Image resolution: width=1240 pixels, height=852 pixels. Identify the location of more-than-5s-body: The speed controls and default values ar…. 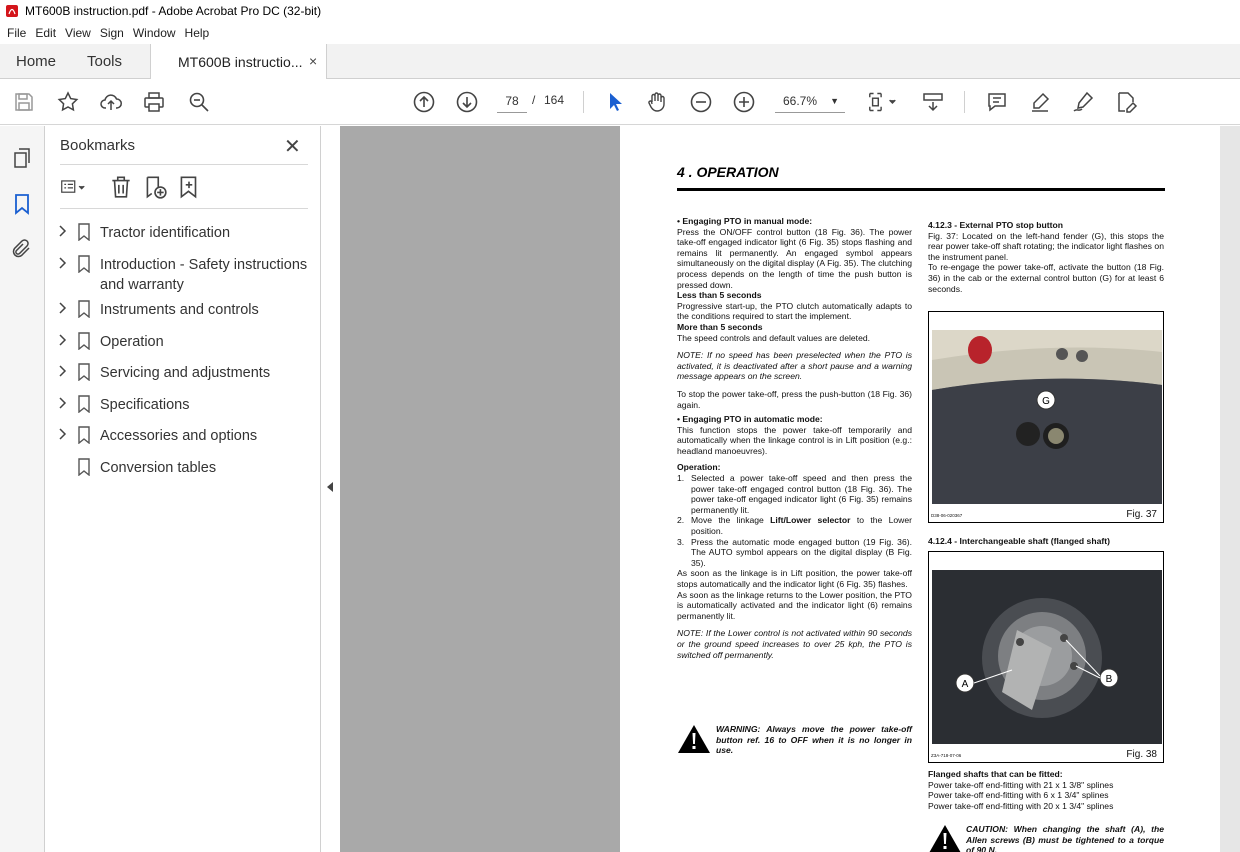
(774, 337).